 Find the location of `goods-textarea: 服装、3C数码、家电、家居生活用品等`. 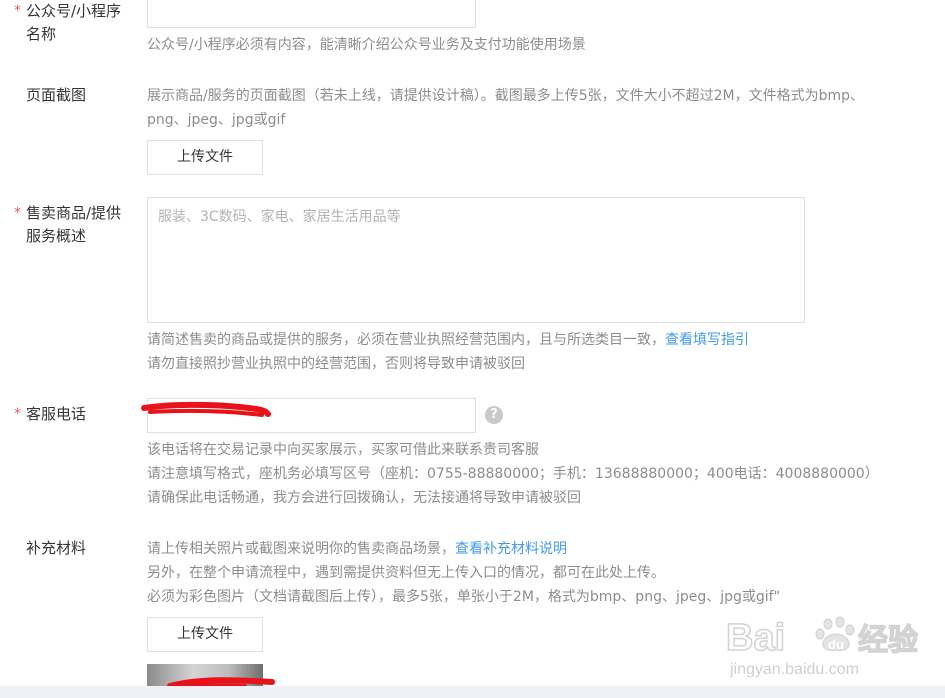

goods-textarea: 服装、3C数码、家电、家居生活用品等 is located at coordinates (476, 260).